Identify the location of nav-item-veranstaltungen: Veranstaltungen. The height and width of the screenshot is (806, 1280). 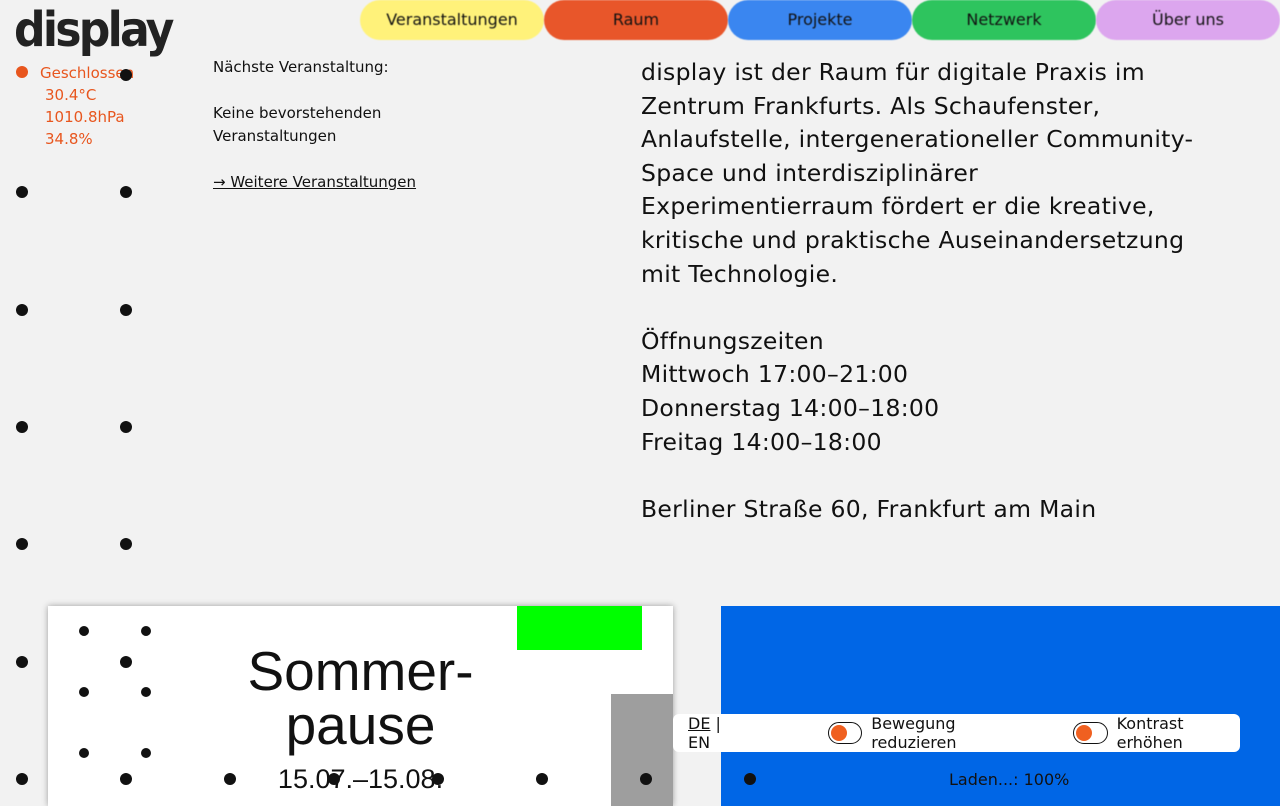
(452, 20).